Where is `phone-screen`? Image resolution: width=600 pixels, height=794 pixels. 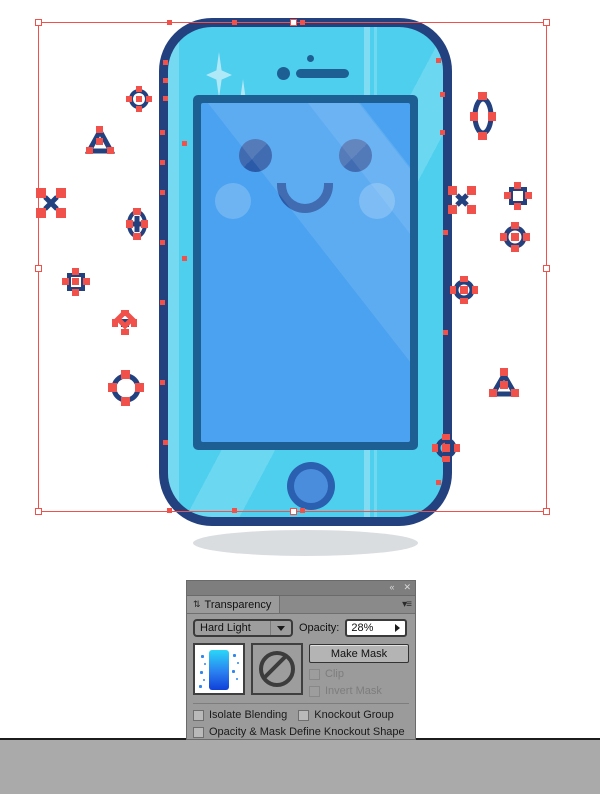
phone-screen is located at coordinates (305, 272).